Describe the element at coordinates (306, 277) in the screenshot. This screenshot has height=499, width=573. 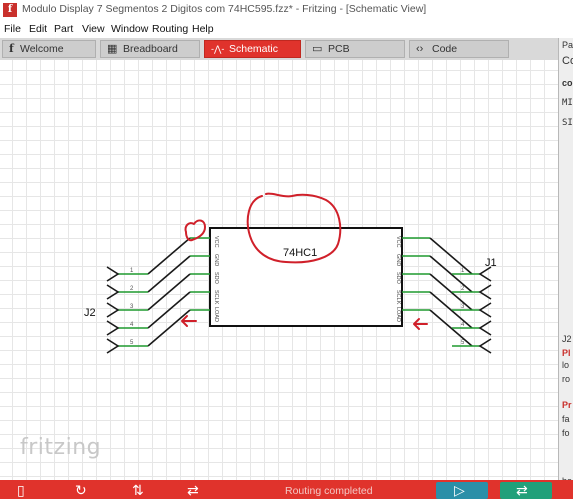
I see `chip-74hc-body` at that location.